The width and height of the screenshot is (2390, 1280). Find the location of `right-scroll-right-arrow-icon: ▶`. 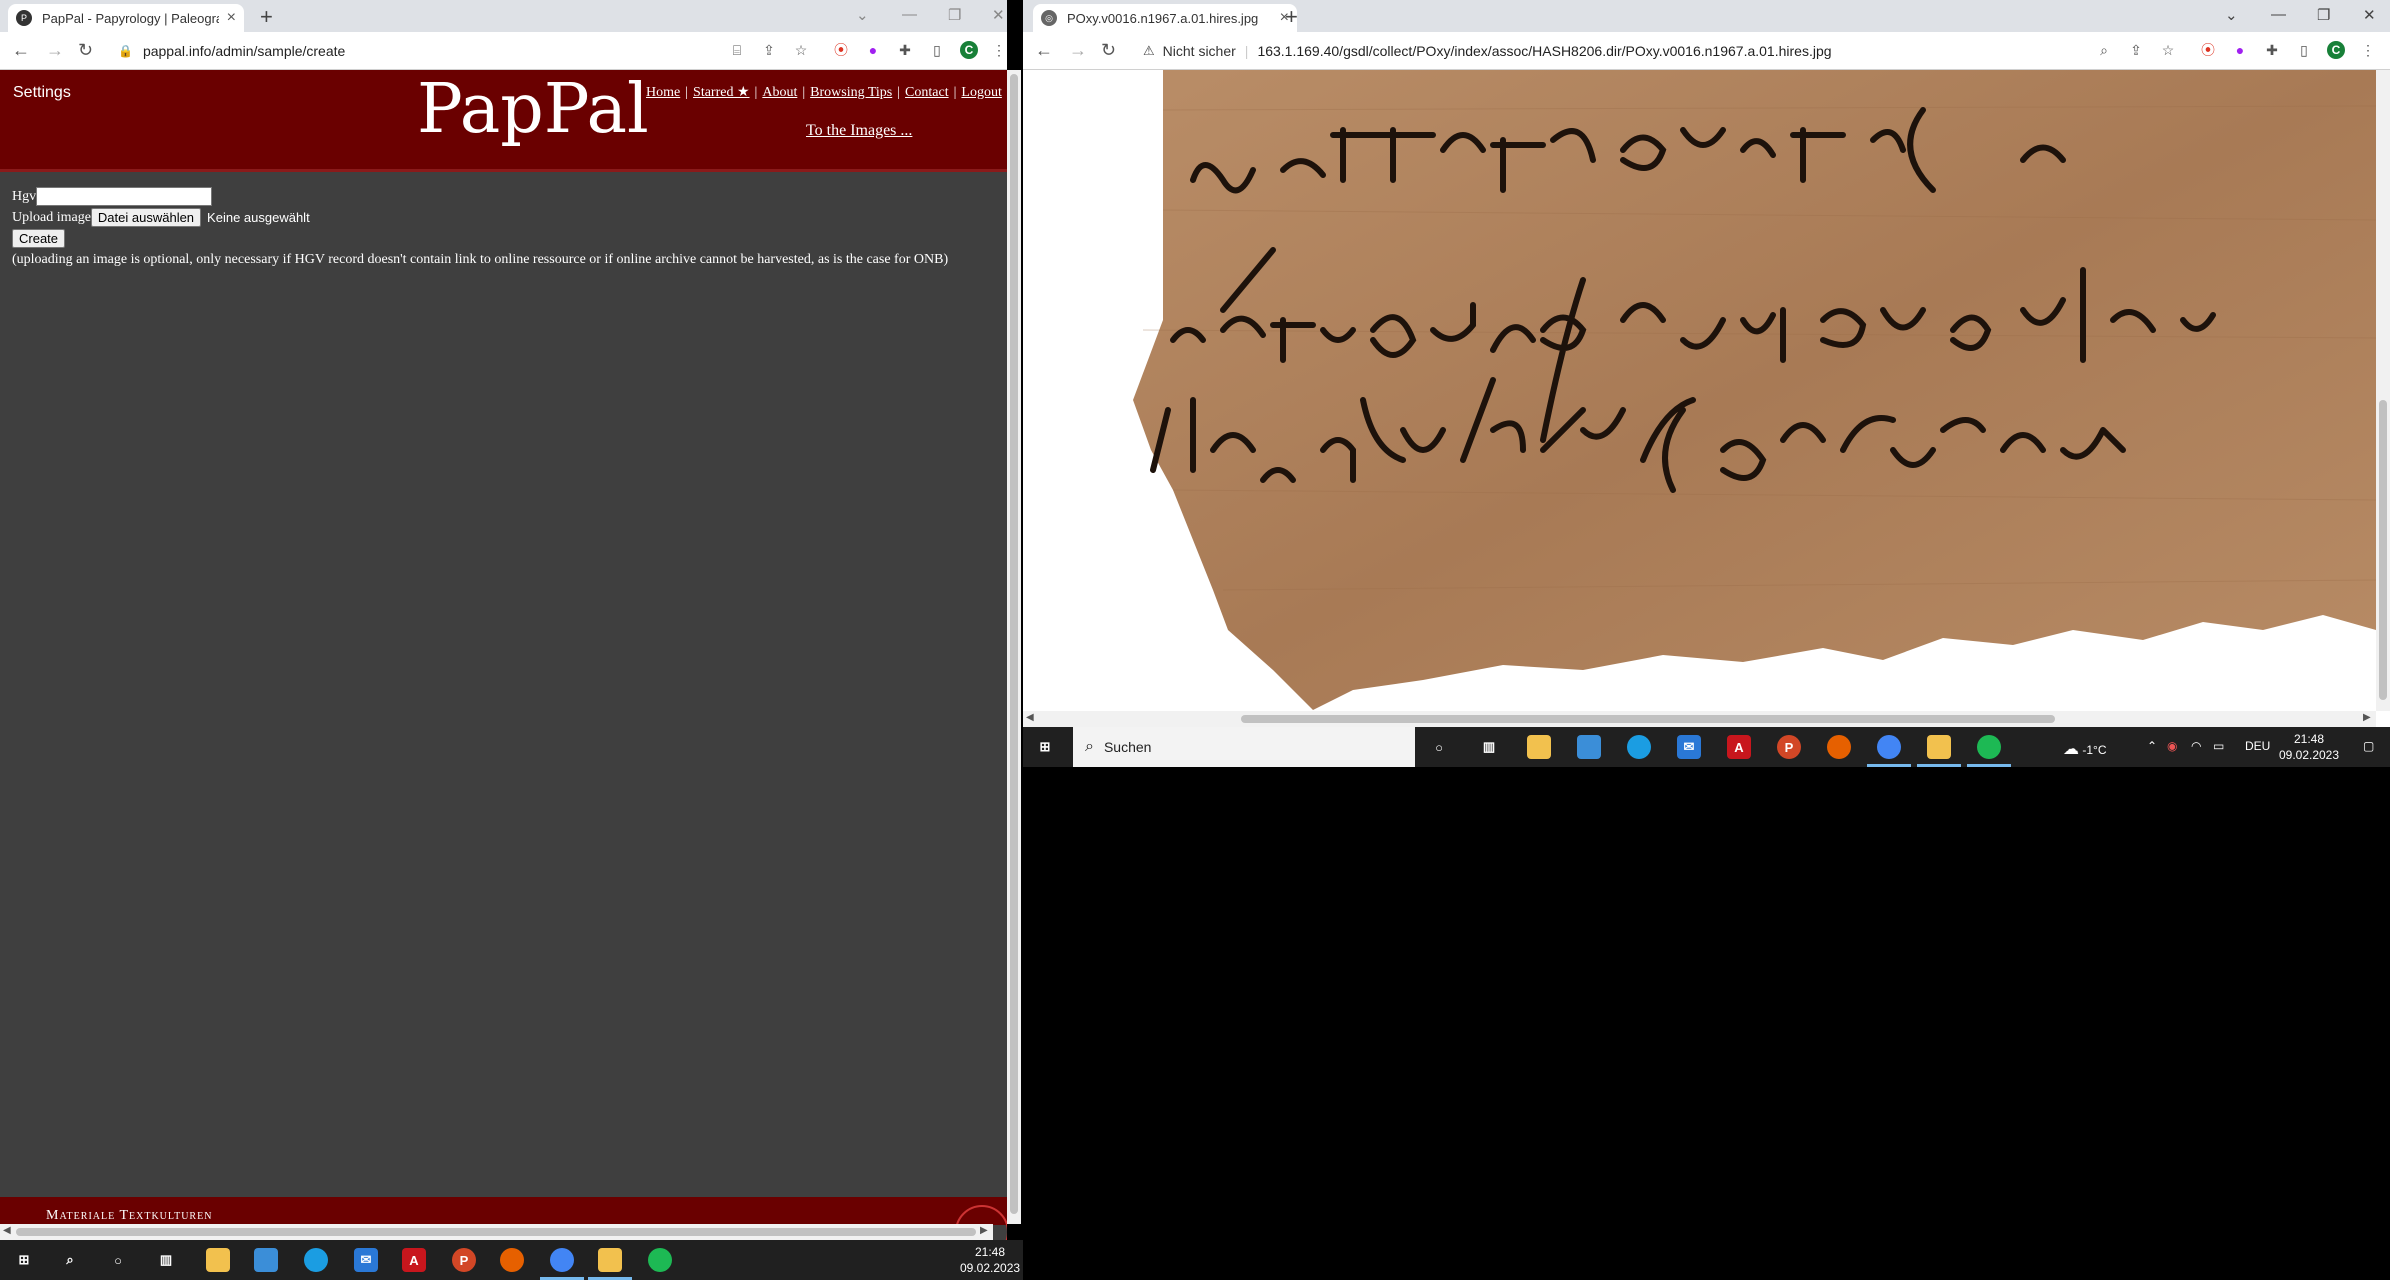

right-scroll-right-arrow-icon: ▶ is located at coordinates (2367, 717).